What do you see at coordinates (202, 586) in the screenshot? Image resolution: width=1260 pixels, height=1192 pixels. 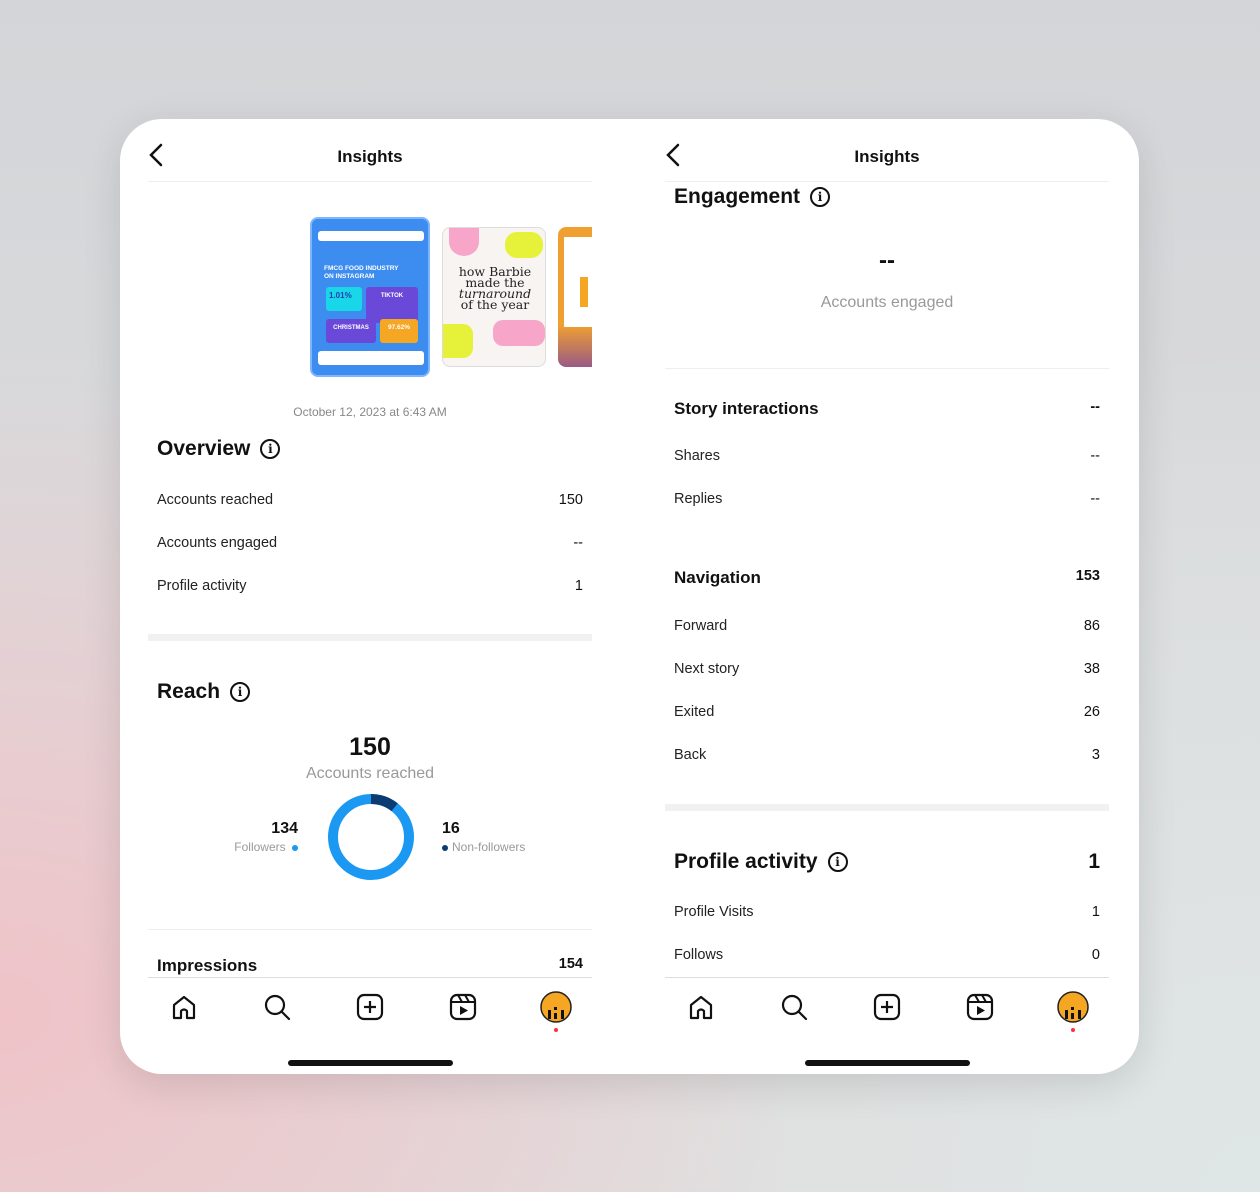 I see `overview-row-label: Profile activity` at bounding box center [202, 586].